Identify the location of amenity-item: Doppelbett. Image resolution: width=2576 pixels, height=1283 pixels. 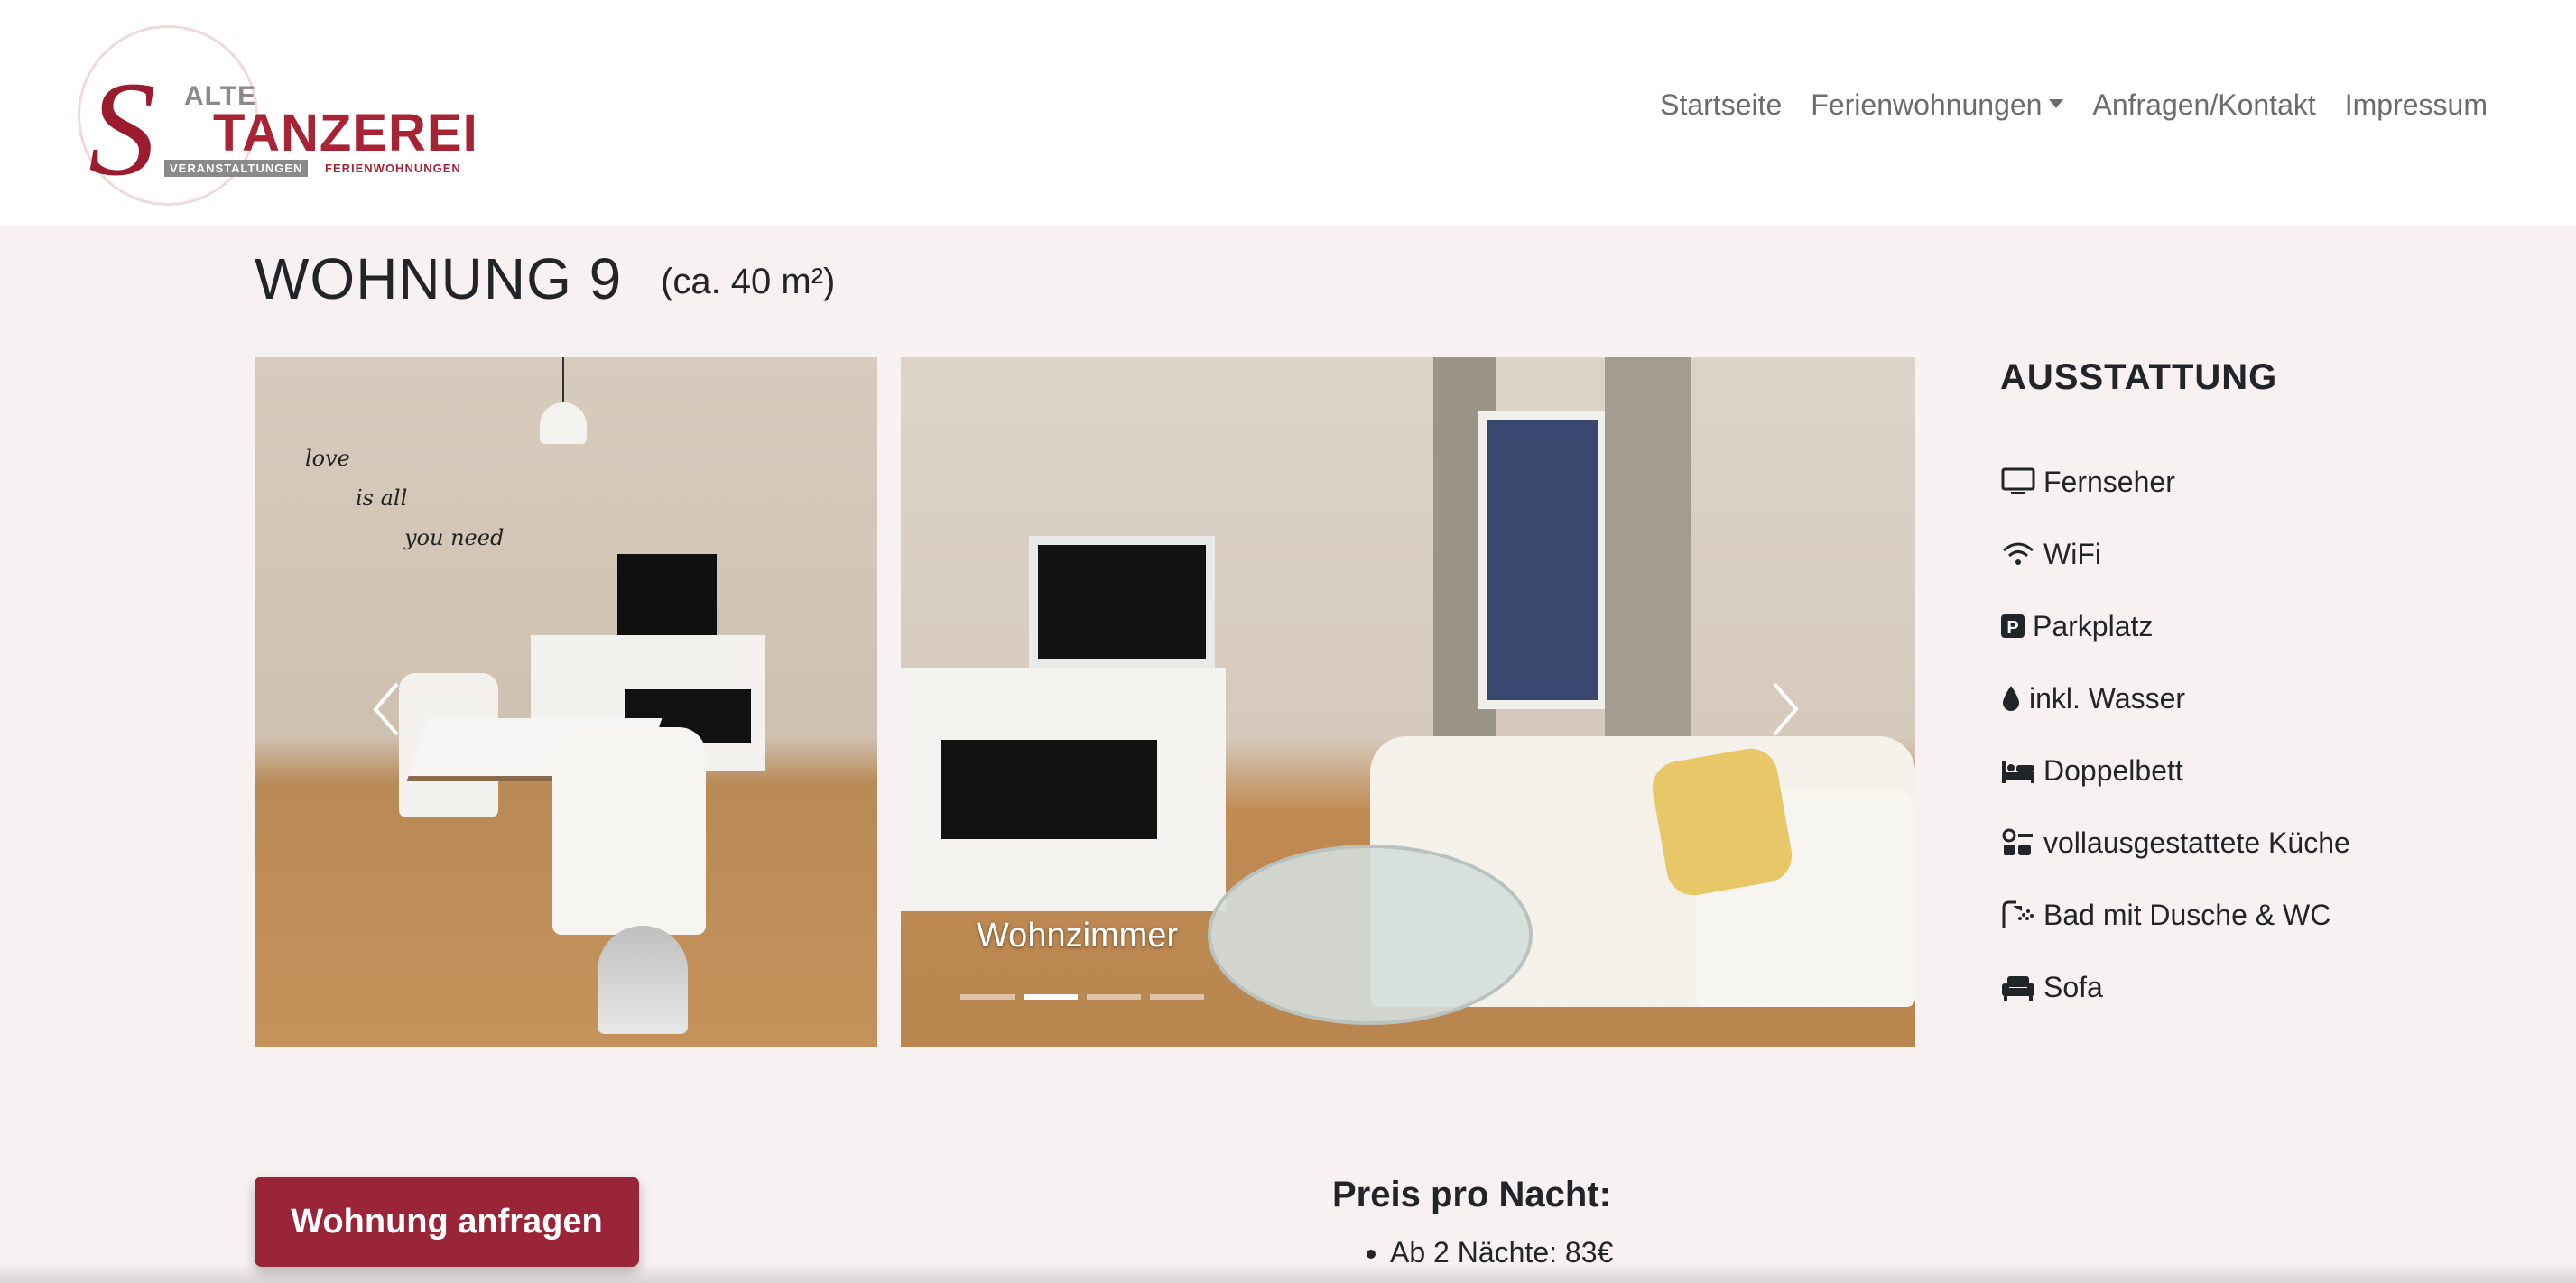
(2175, 770).